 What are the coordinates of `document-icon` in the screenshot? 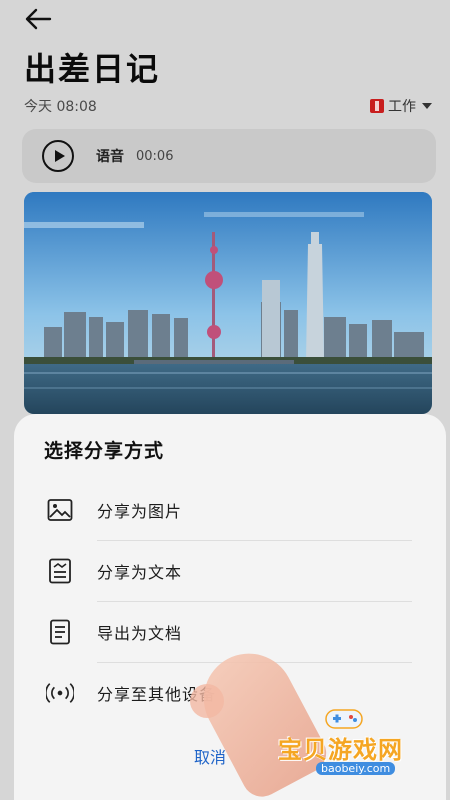 It's located at (60, 632).